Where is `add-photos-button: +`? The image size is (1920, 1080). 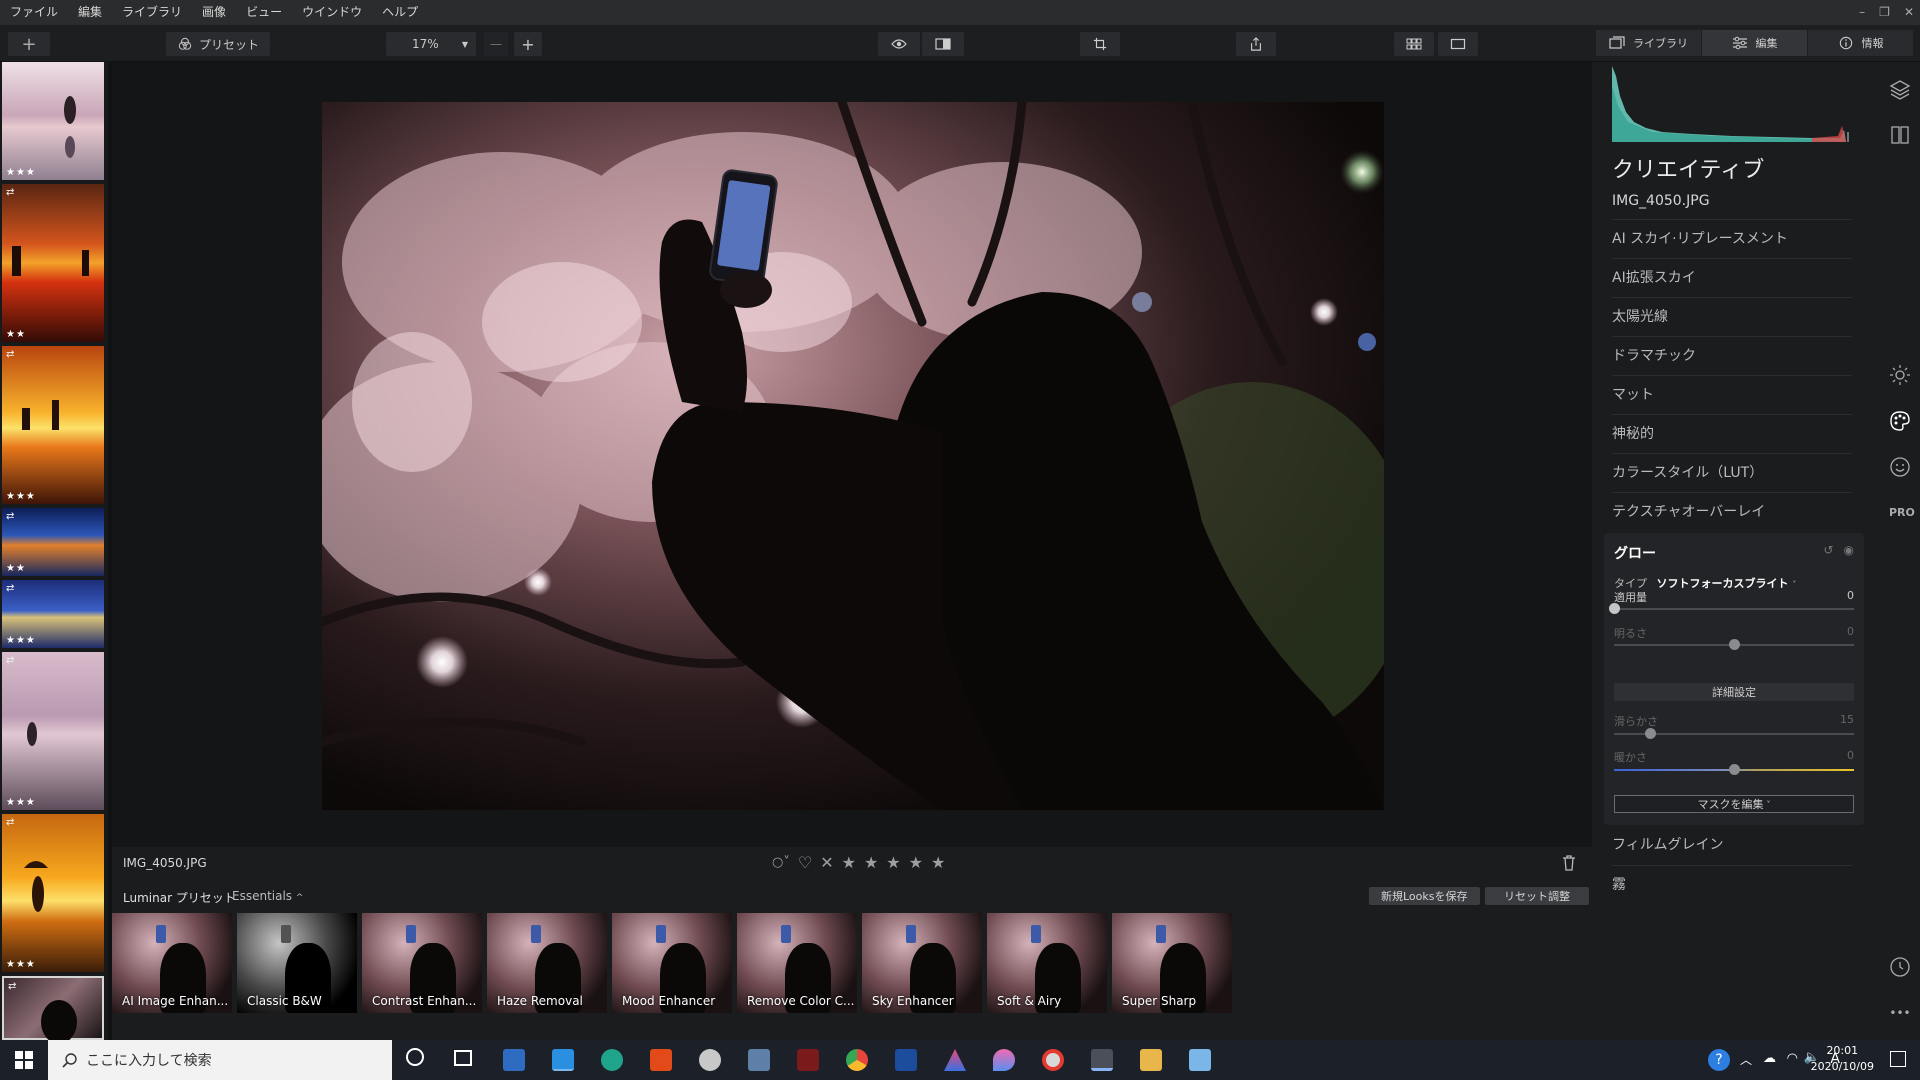
add-photos-button: + is located at coordinates (29, 44).